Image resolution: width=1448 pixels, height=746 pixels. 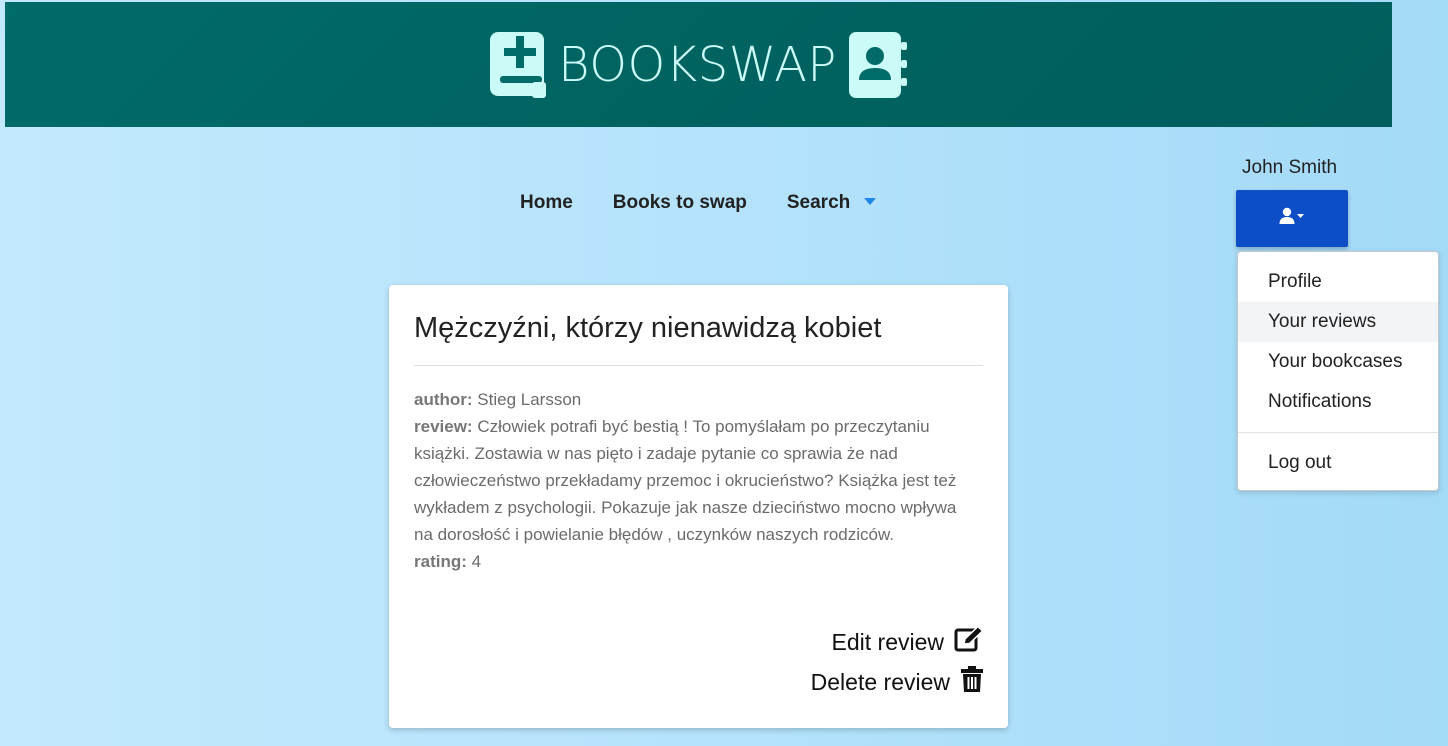 I want to click on menu-item-notifications: Notifications, so click(x=1338, y=402).